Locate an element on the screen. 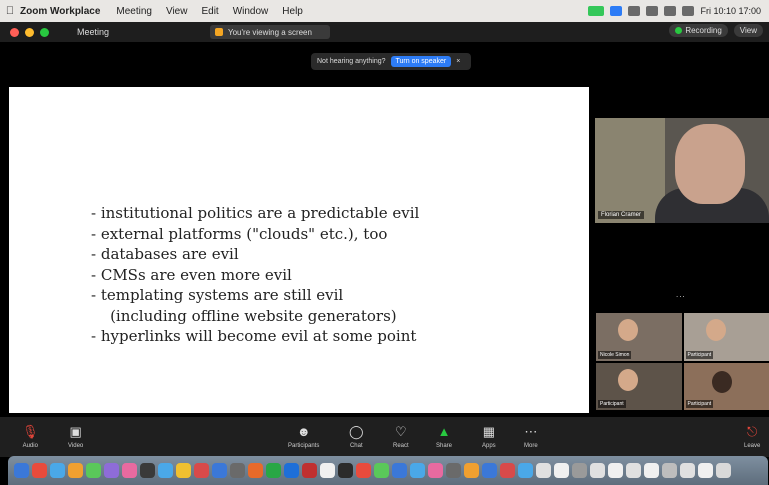  participants-button: ☻ Participants is located at coordinates (303, 436).